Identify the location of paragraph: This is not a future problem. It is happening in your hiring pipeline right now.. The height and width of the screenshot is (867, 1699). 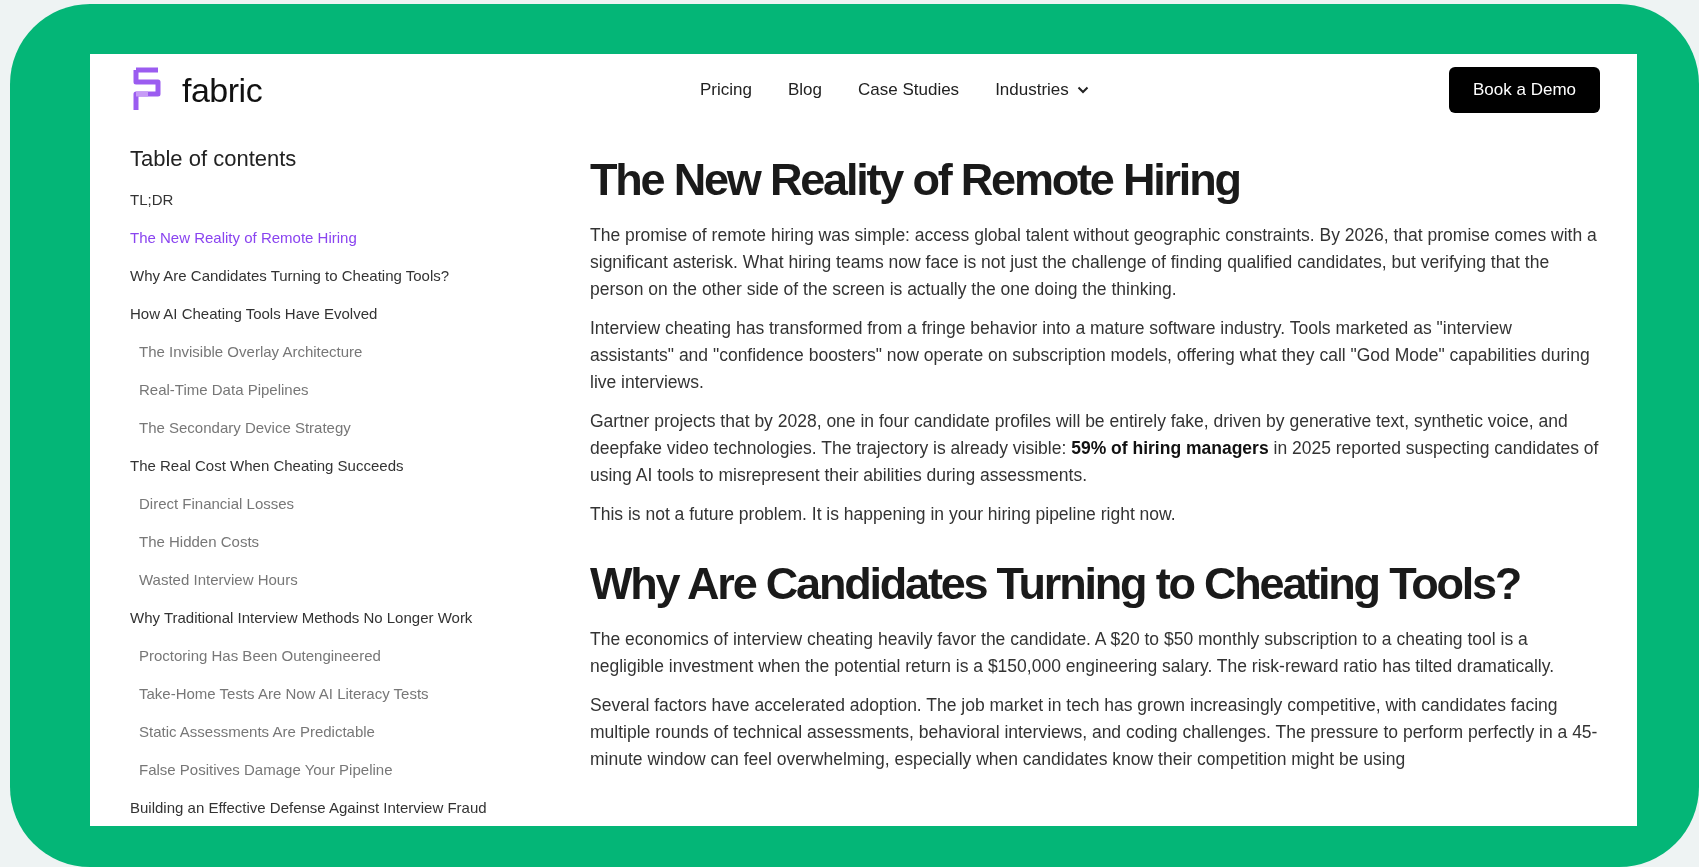
(883, 514).